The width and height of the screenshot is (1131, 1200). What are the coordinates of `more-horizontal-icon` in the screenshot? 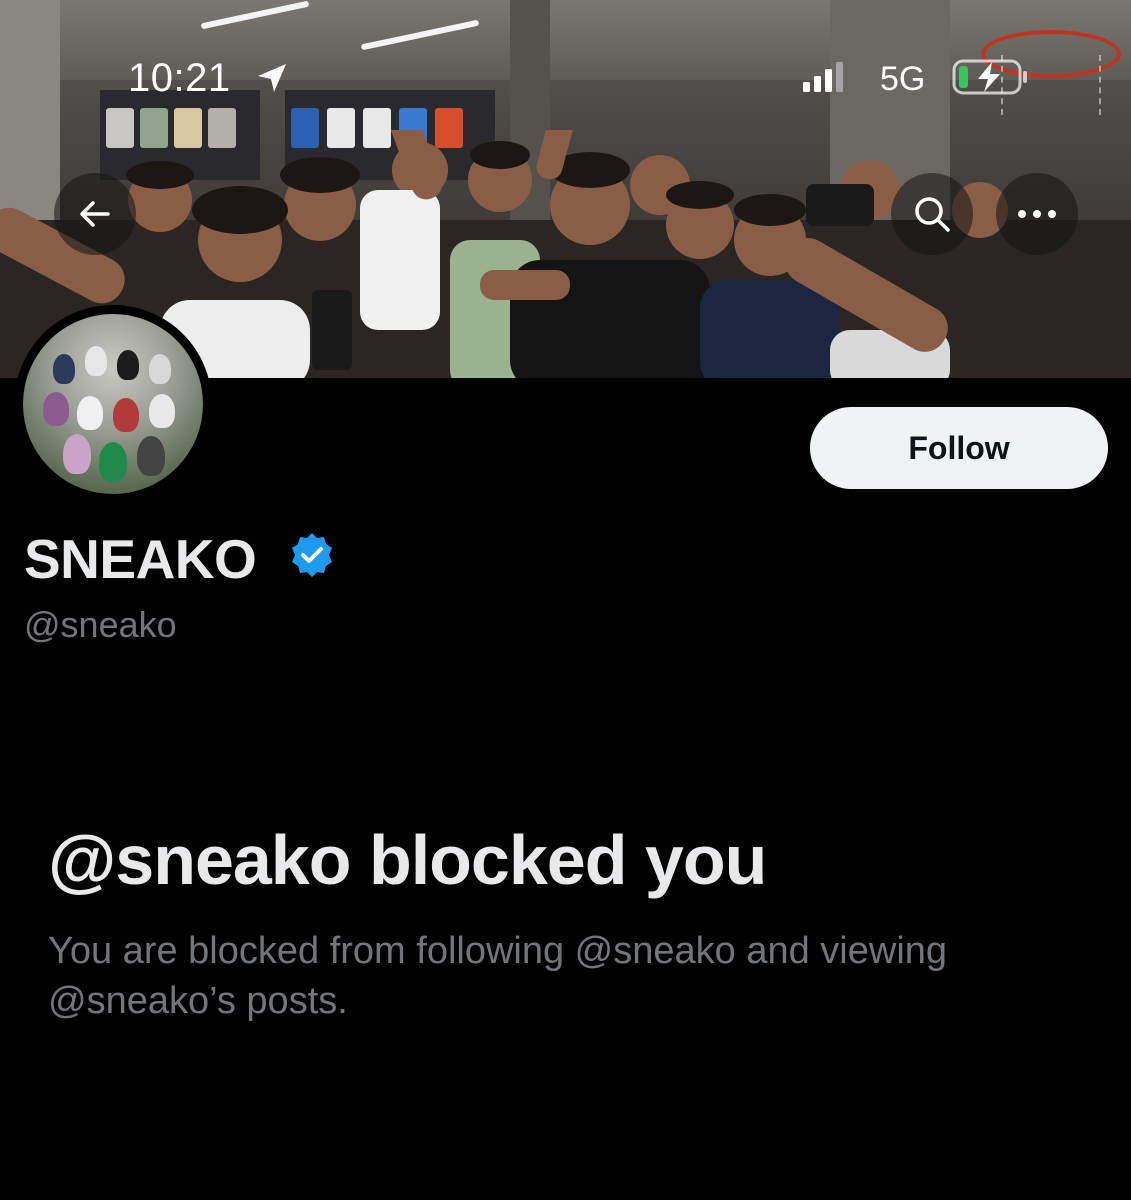 It's located at (1037, 214).